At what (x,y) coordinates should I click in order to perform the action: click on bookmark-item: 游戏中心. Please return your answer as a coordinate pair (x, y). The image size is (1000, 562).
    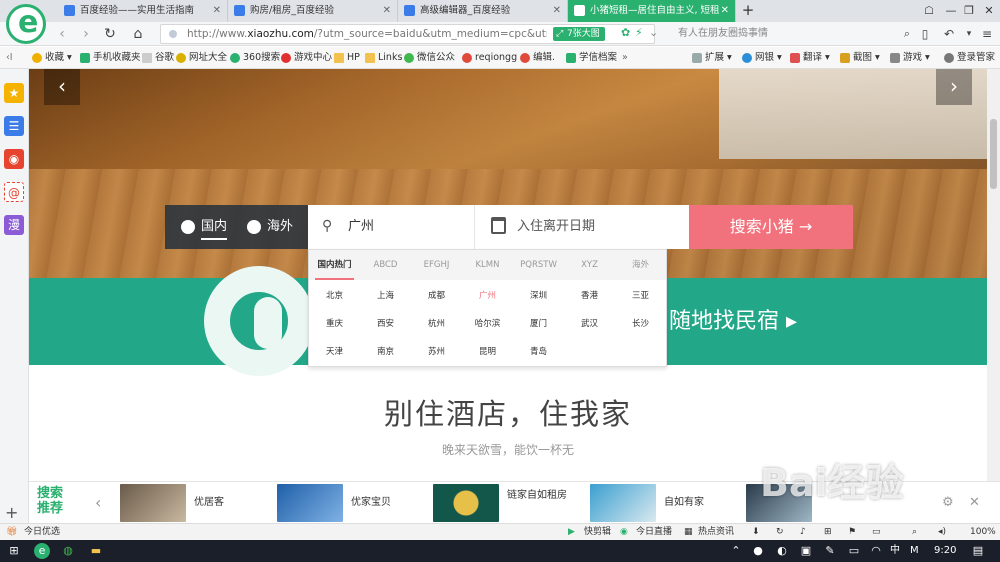
    Looking at the image, I should click on (306, 58).